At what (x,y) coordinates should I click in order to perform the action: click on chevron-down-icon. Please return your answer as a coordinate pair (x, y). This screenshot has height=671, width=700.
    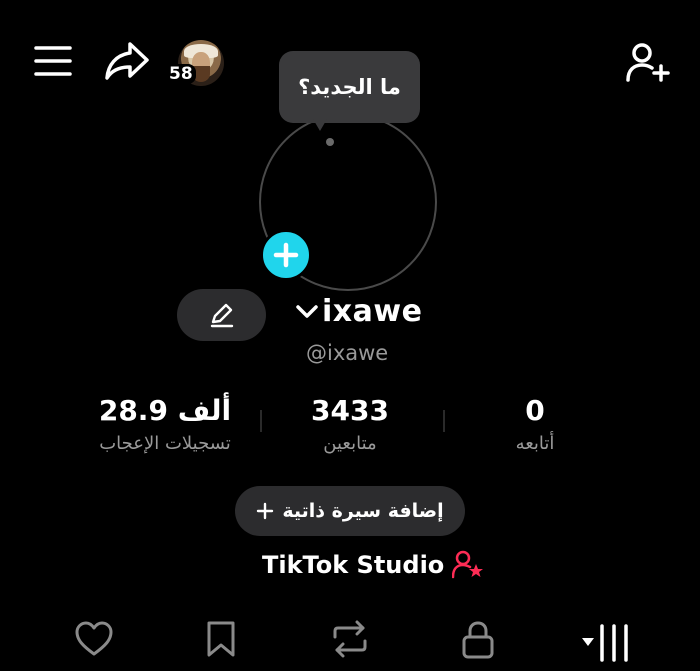
    Looking at the image, I should click on (307, 312).